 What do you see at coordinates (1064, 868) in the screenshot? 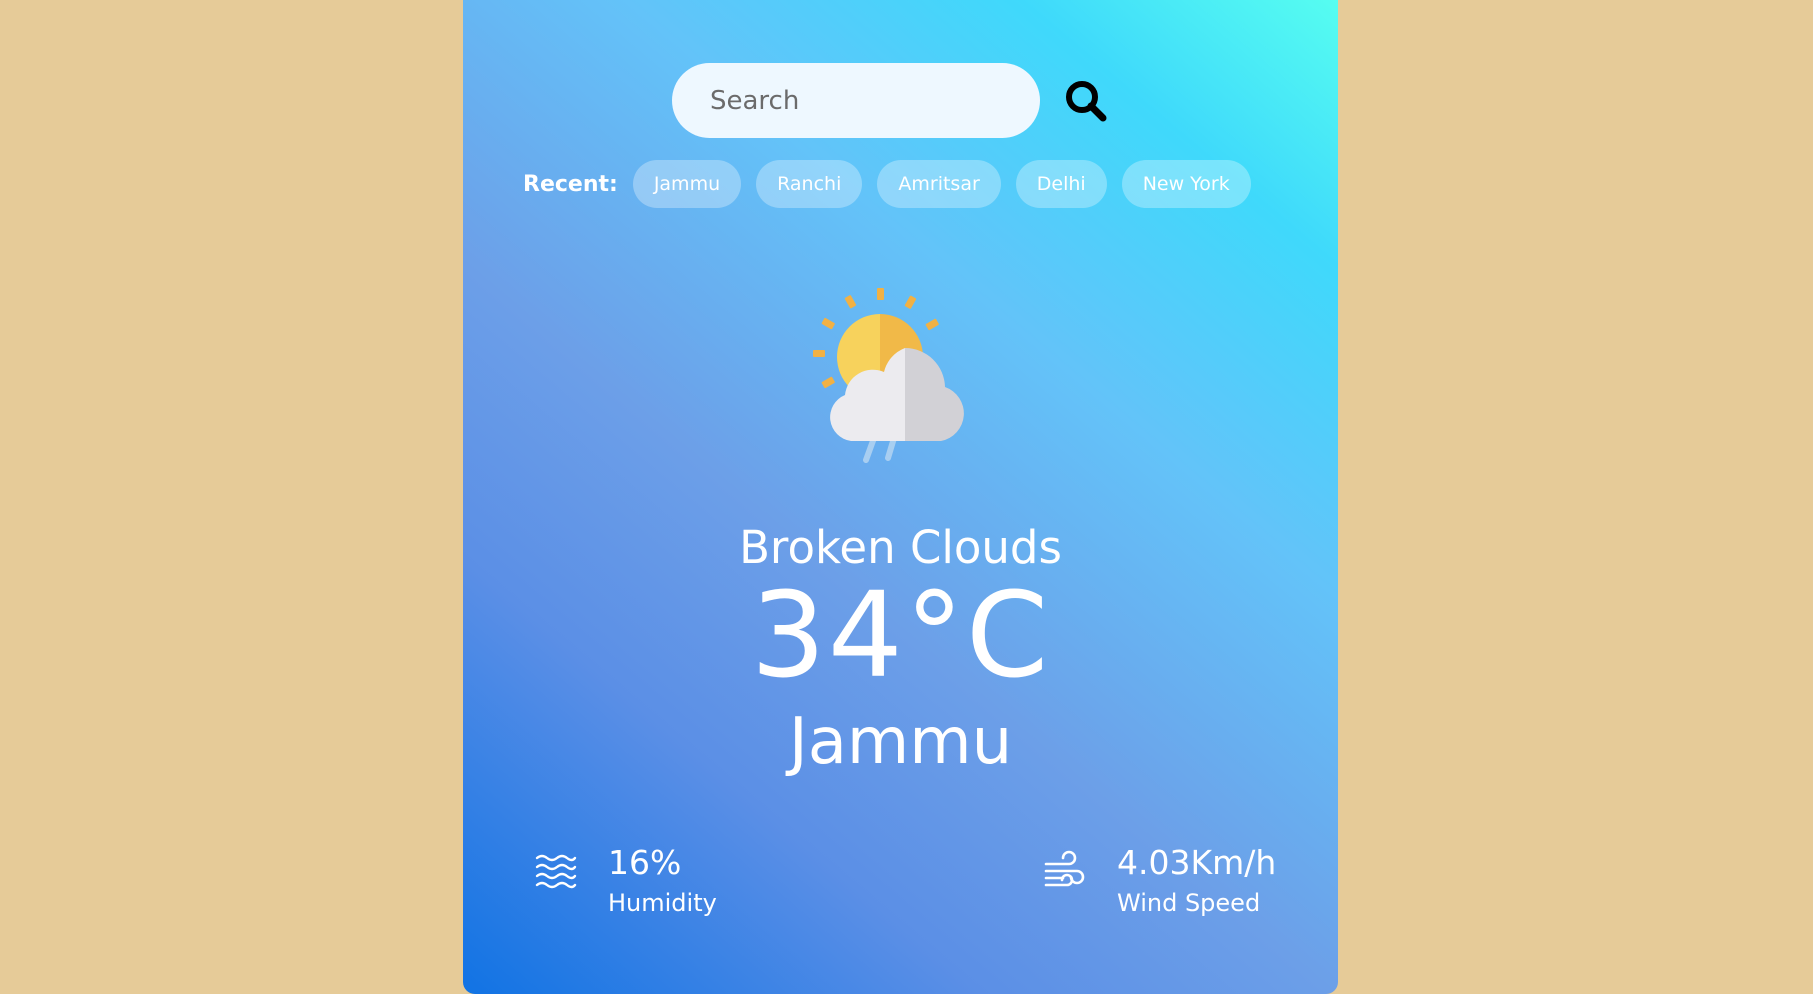
I see `wind-icon` at bounding box center [1064, 868].